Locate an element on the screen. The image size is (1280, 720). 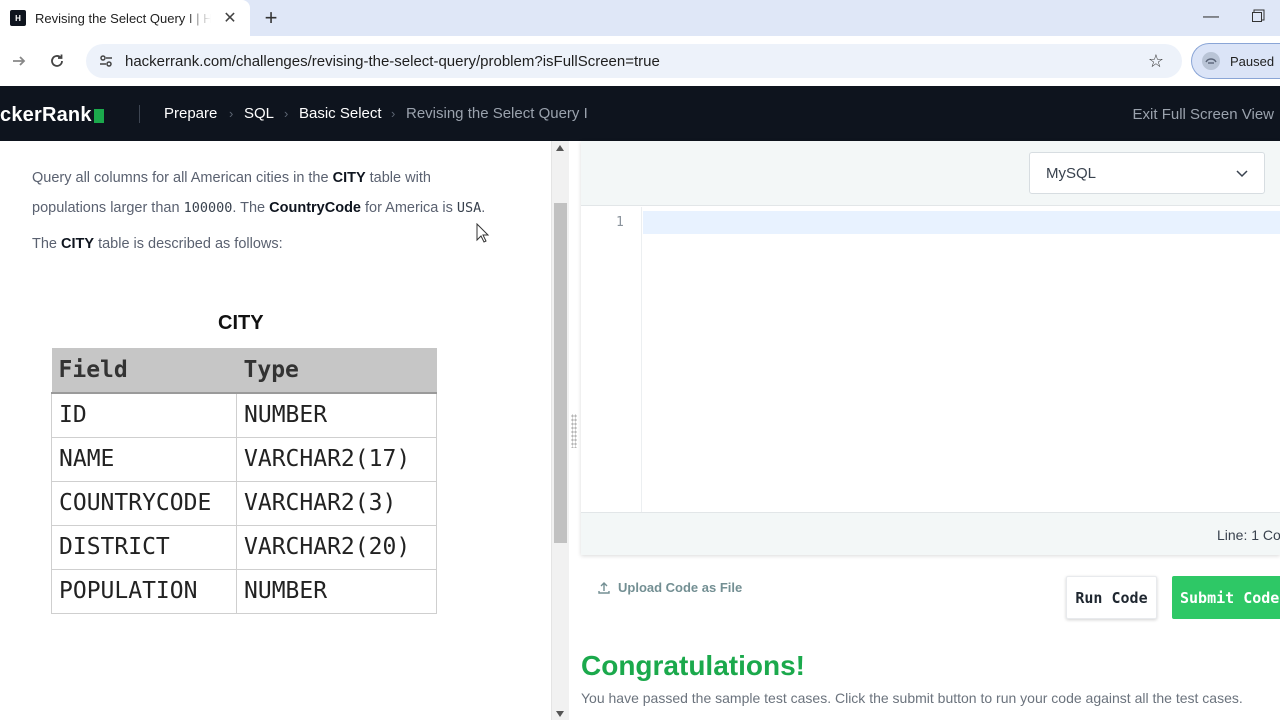
profile-button: Paused is located at coordinates (1235, 61).